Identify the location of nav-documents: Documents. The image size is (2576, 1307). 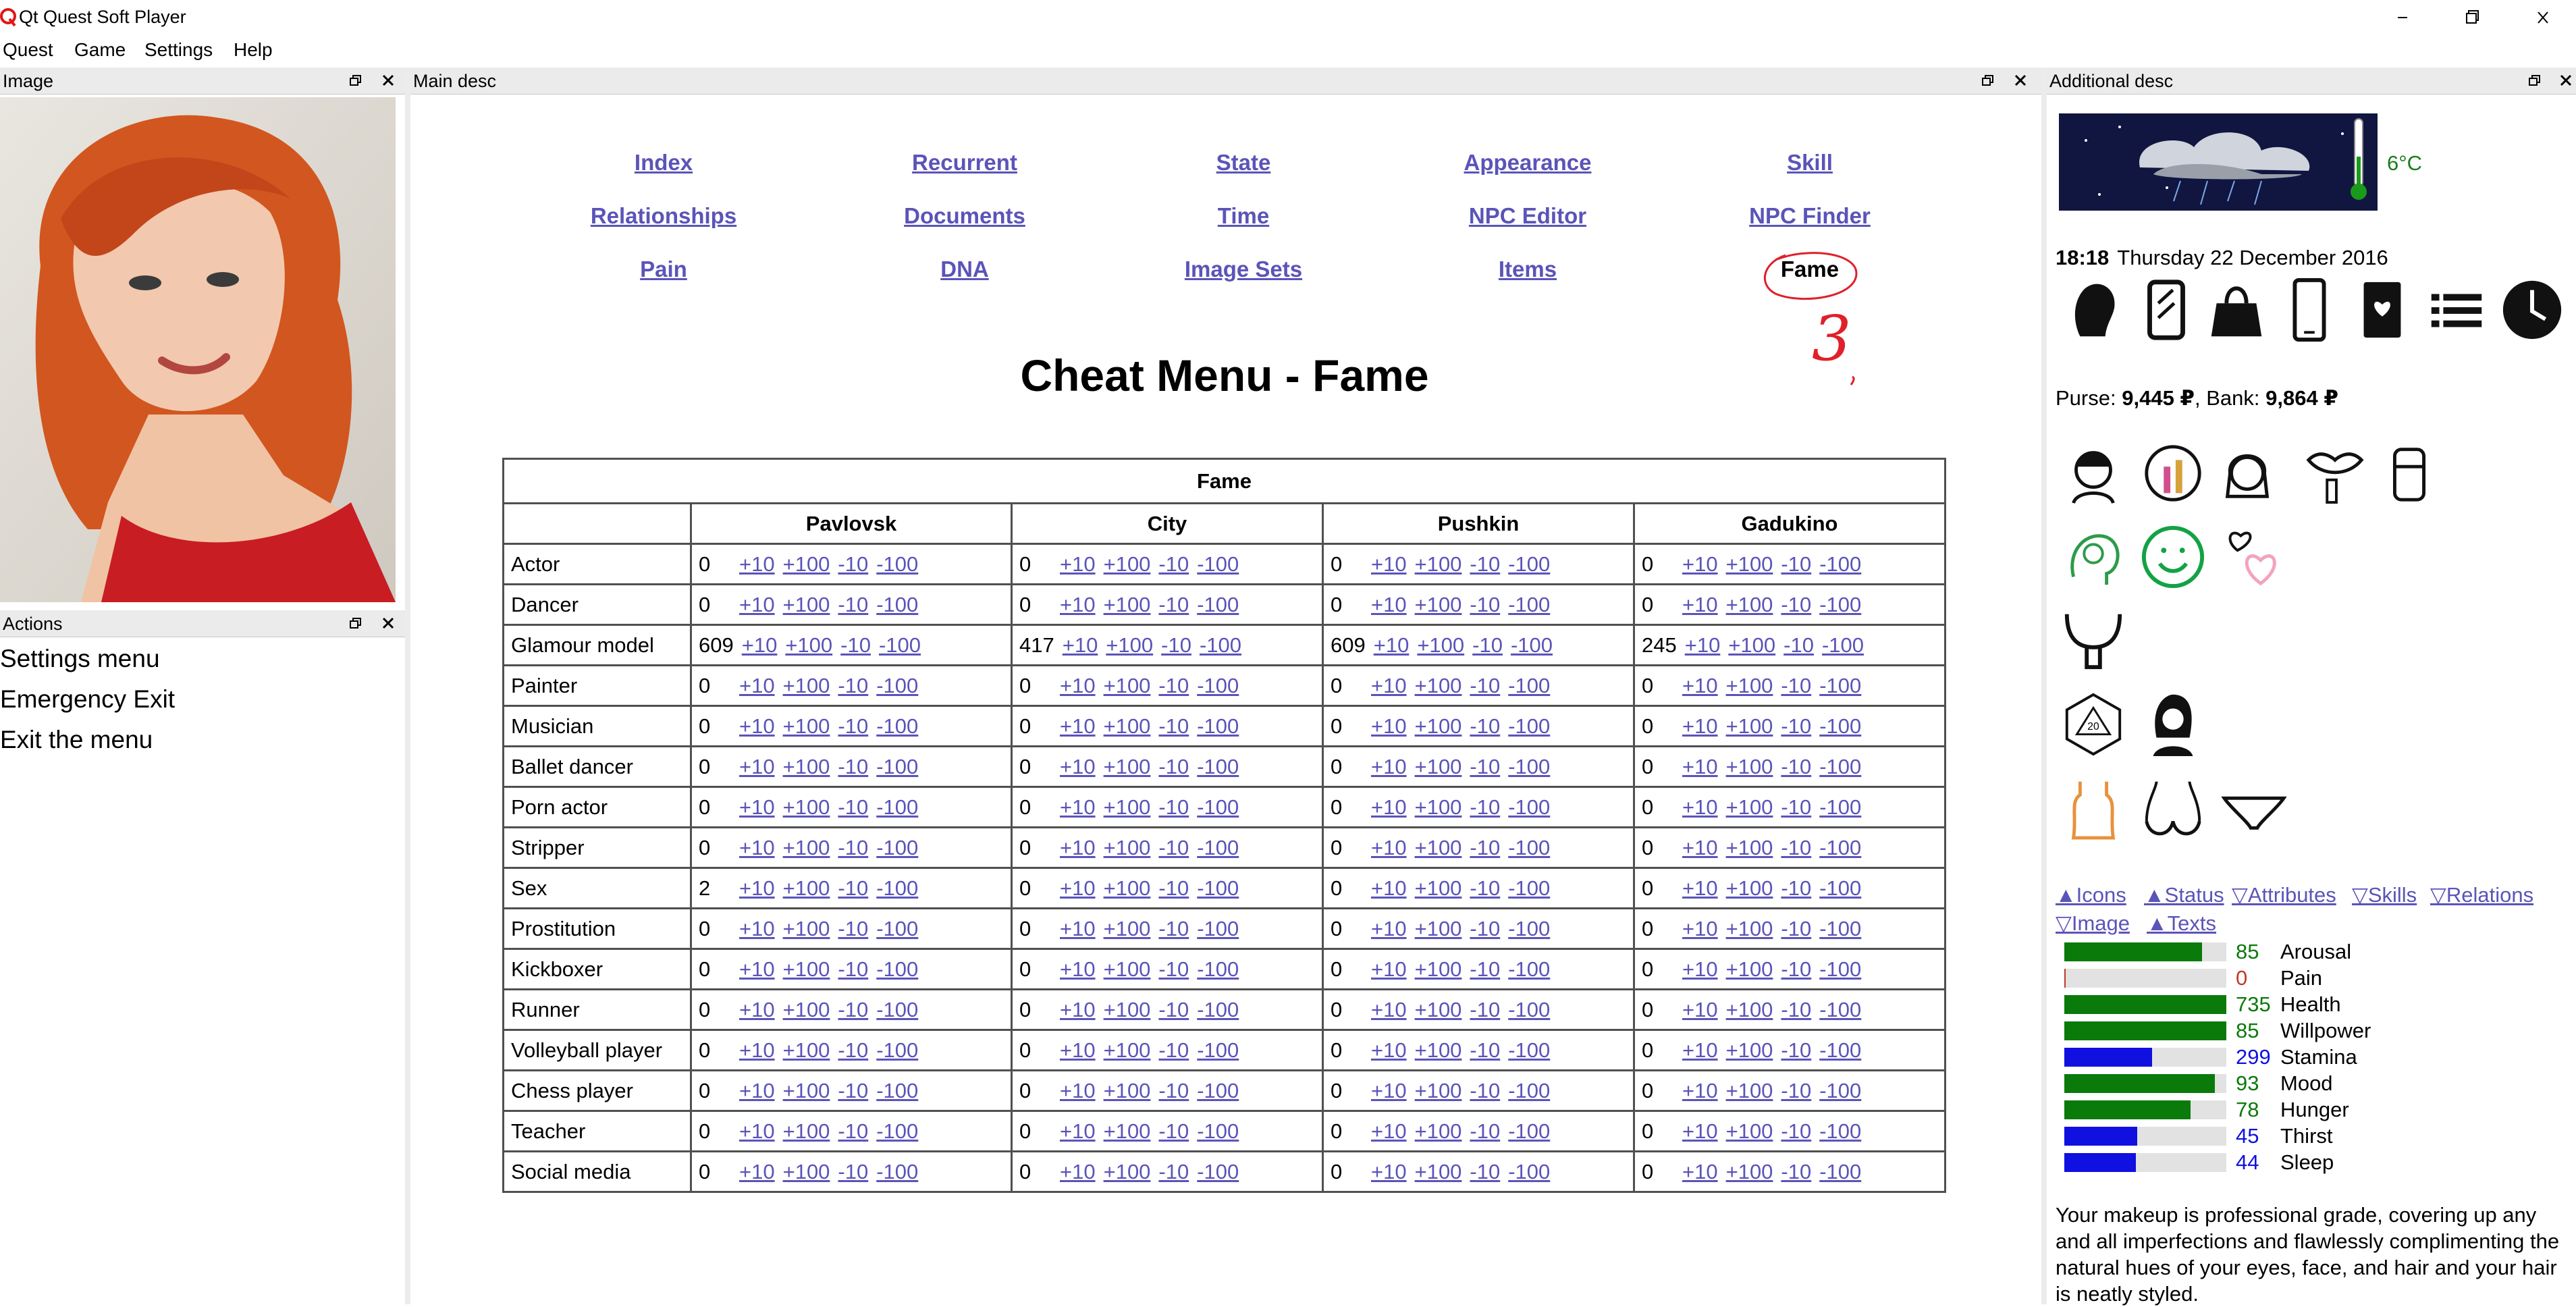
(965, 216).